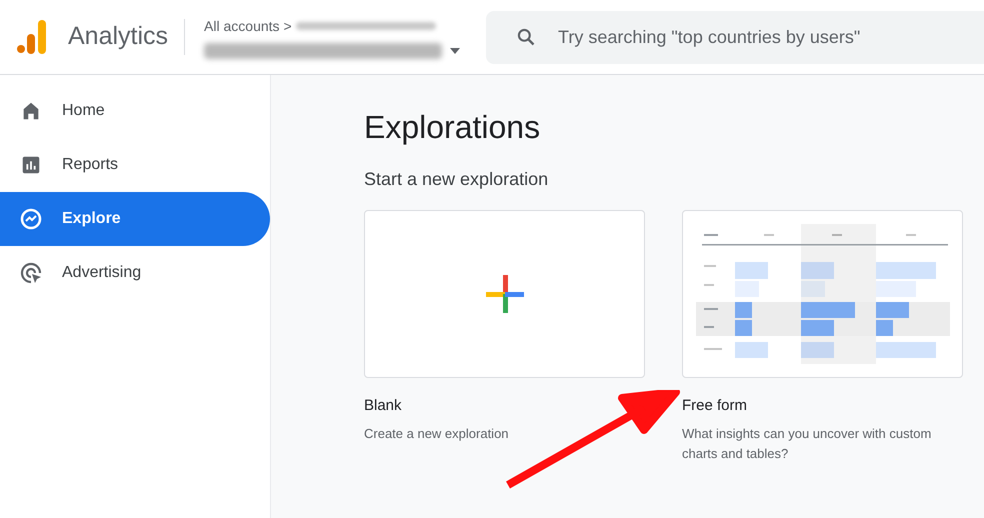 This screenshot has height=518, width=984. Describe the element at coordinates (437, 433) in the screenshot. I see `template-description: Create a new exploration` at that location.